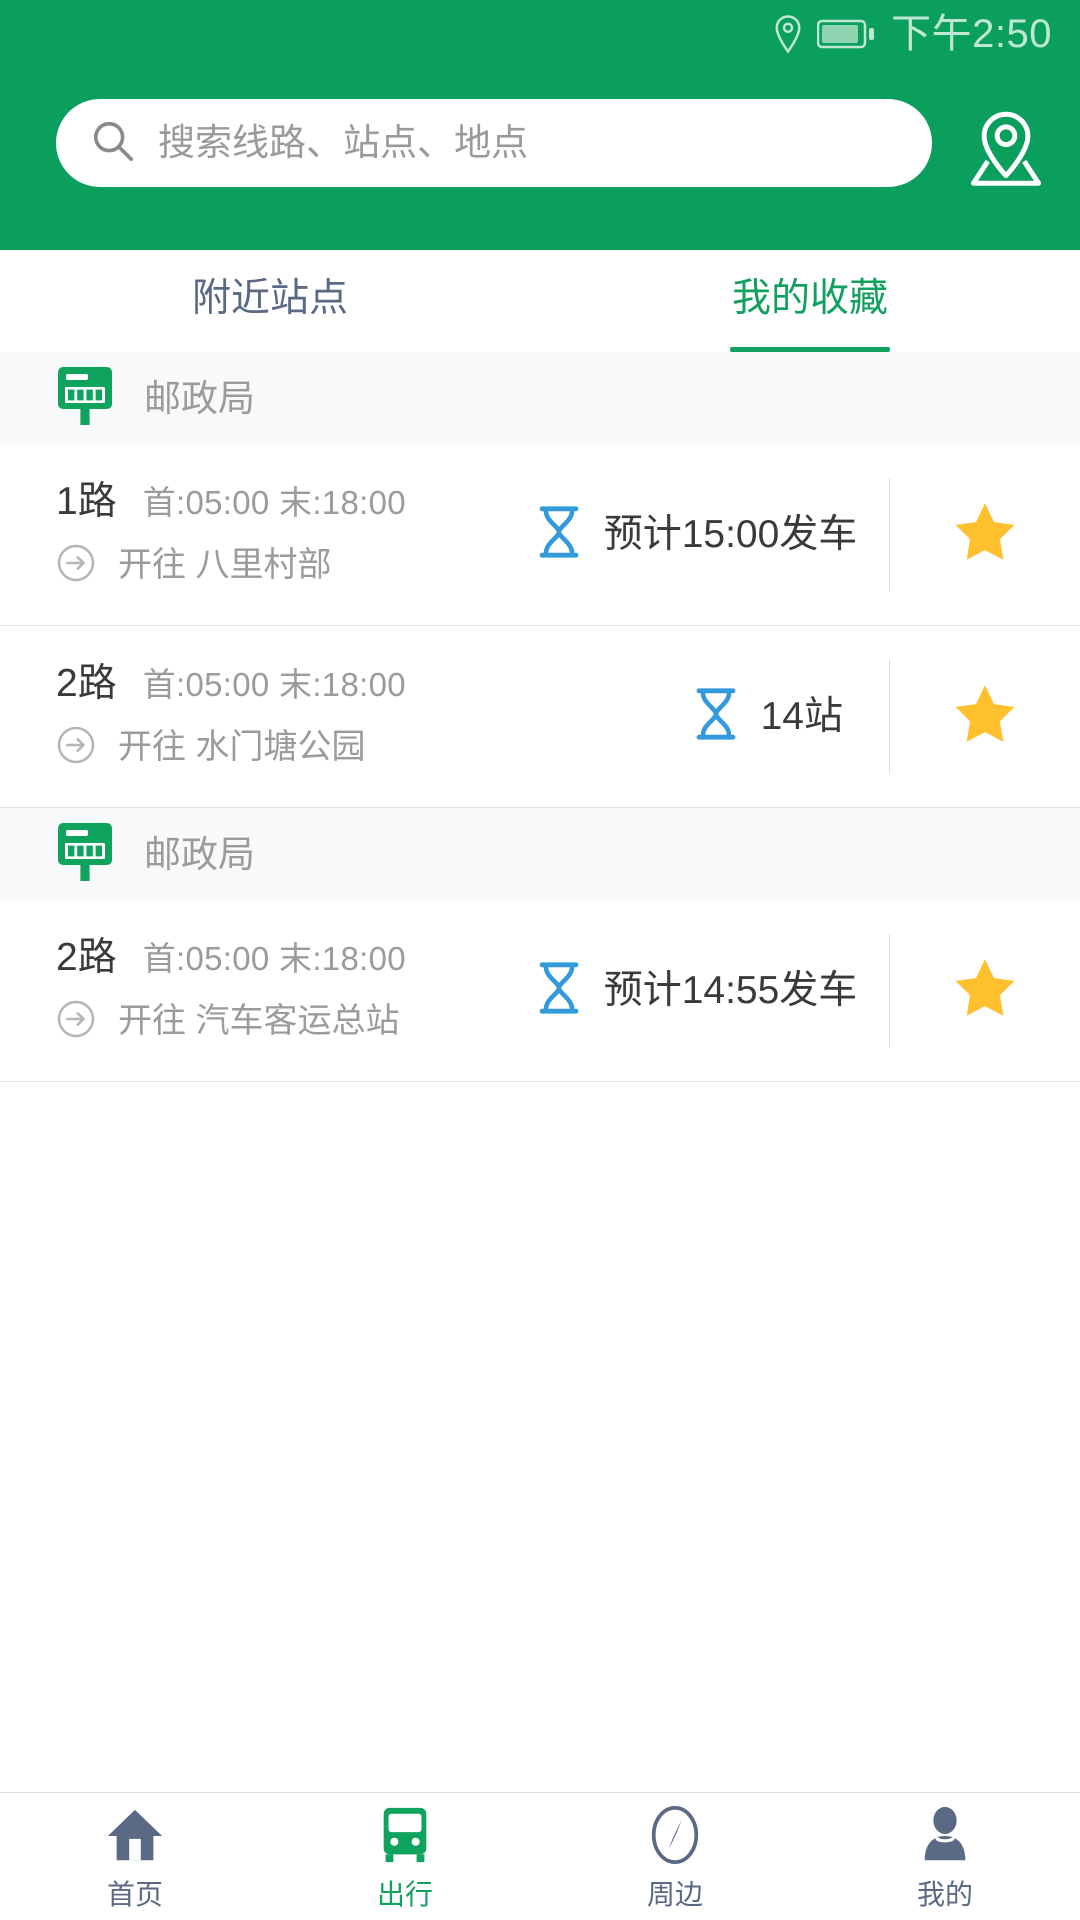  Describe the element at coordinates (113, 143) in the screenshot. I see `search-icon` at that location.